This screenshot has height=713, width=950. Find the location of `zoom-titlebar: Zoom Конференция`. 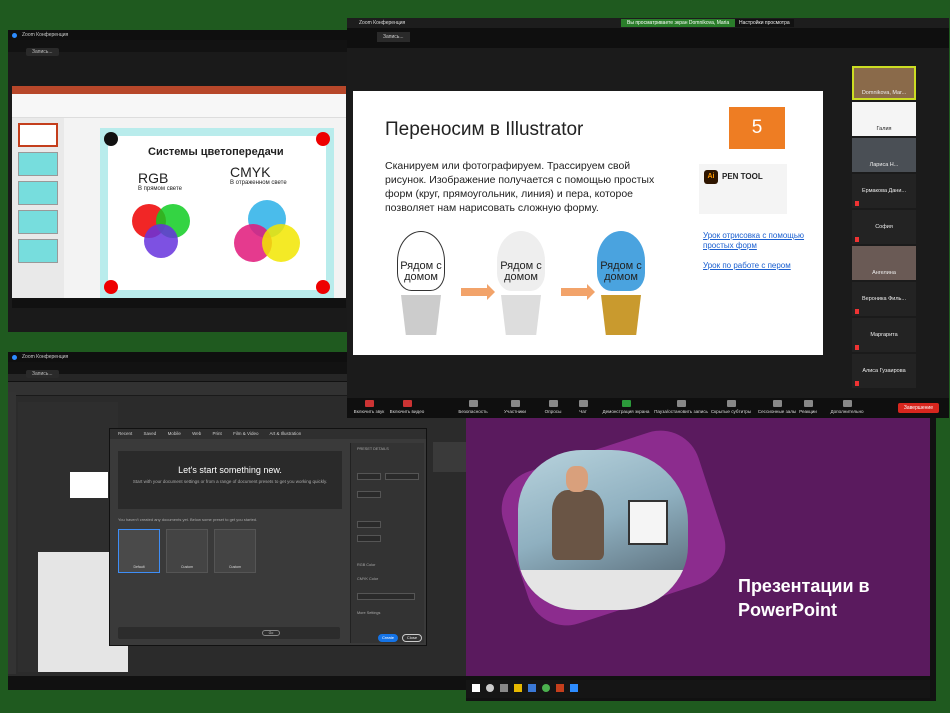

zoom-titlebar: Zoom Конференция is located at coordinates (179, 35).